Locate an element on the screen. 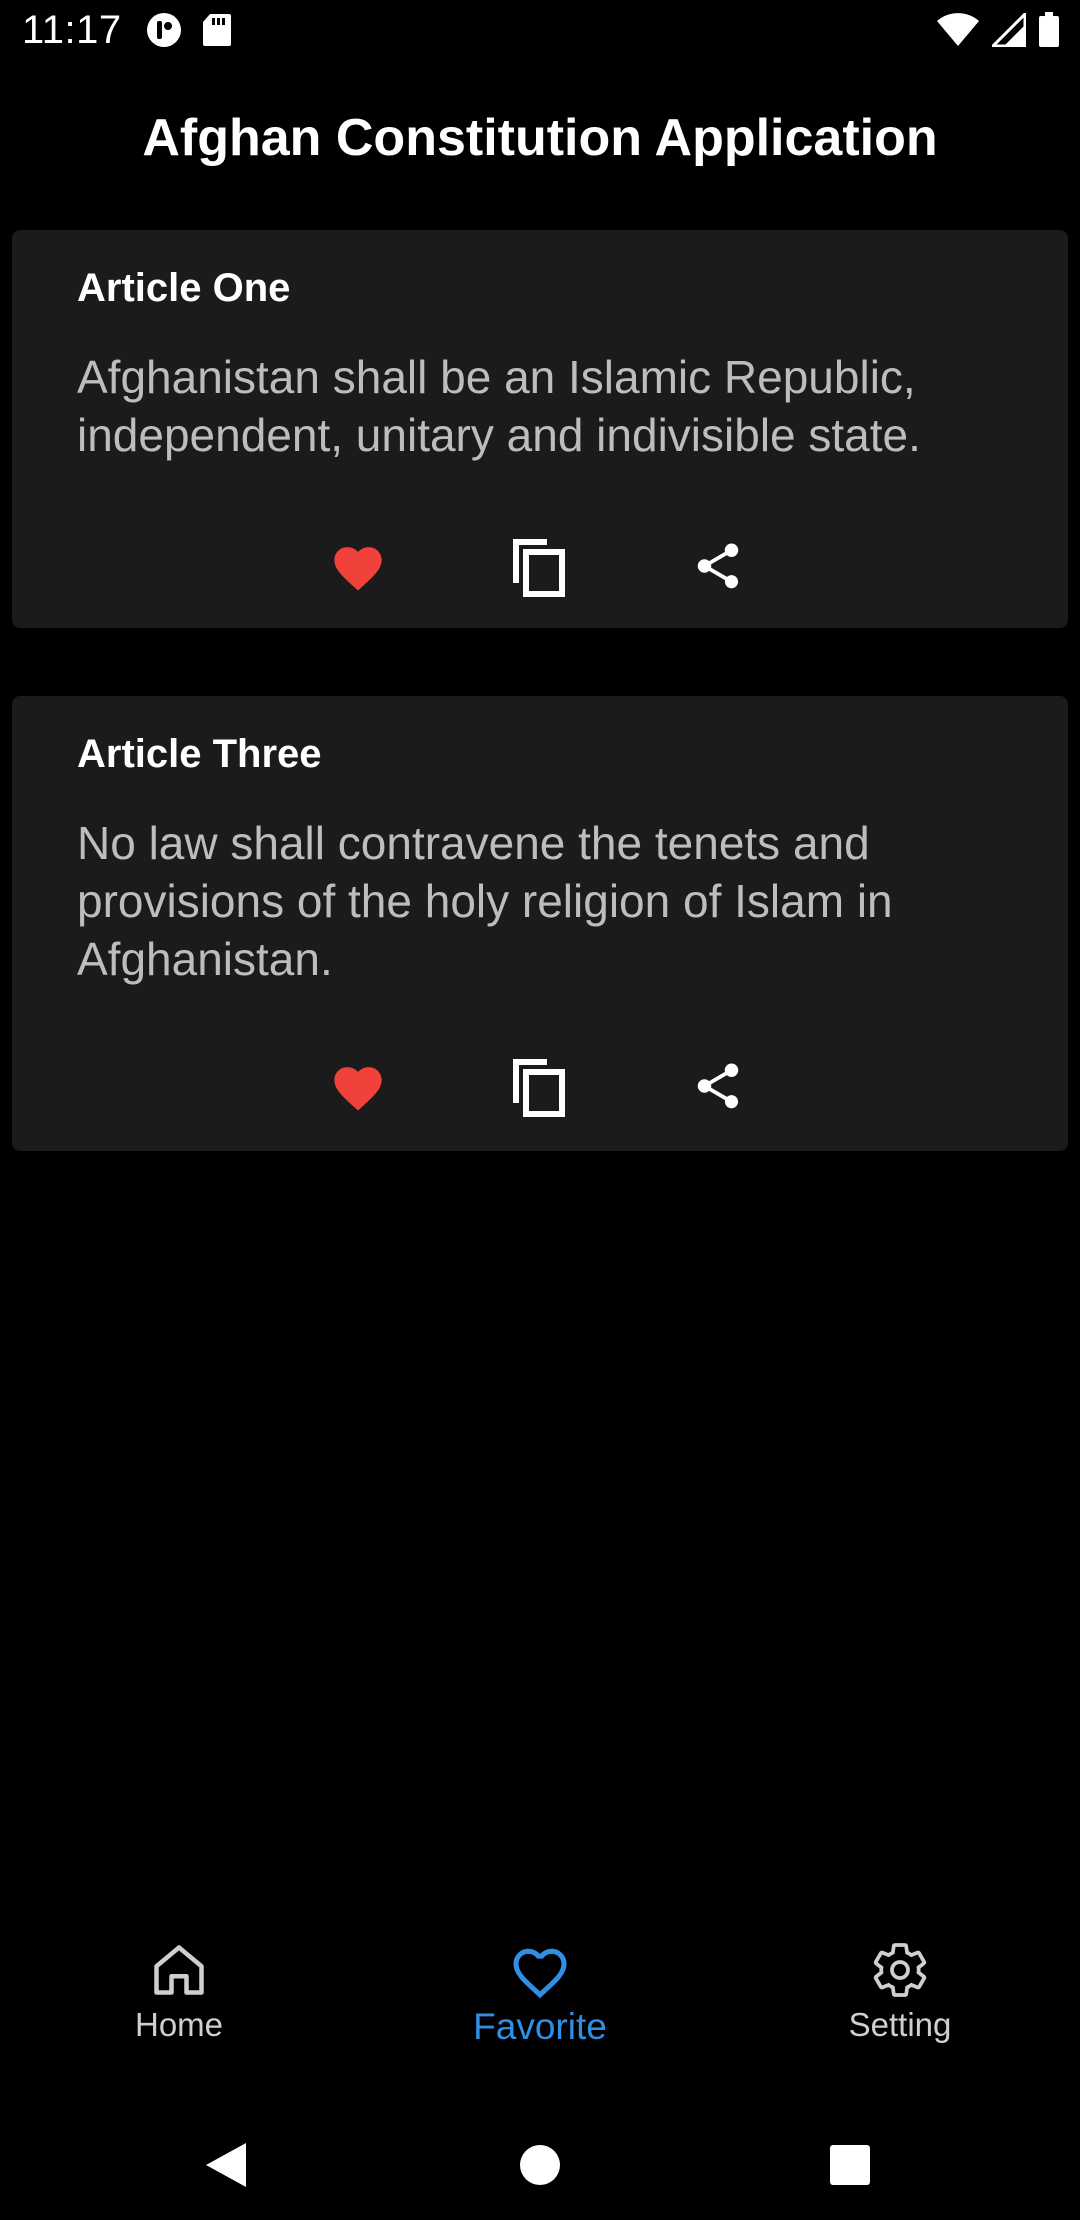 The image size is (1080, 2220). home-icon is located at coordinates (179, 1970).